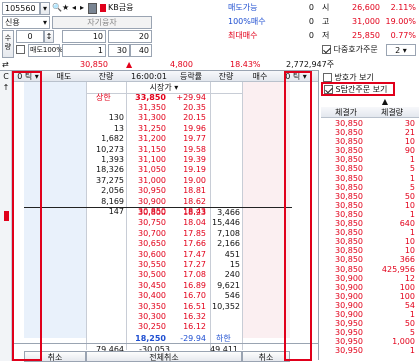 This screenshot has height=363, width=420. What do you see at coordinates (21, 8) in the screenshot?
I see `stock-code-input: 105560` at bounding box center [21, 8].